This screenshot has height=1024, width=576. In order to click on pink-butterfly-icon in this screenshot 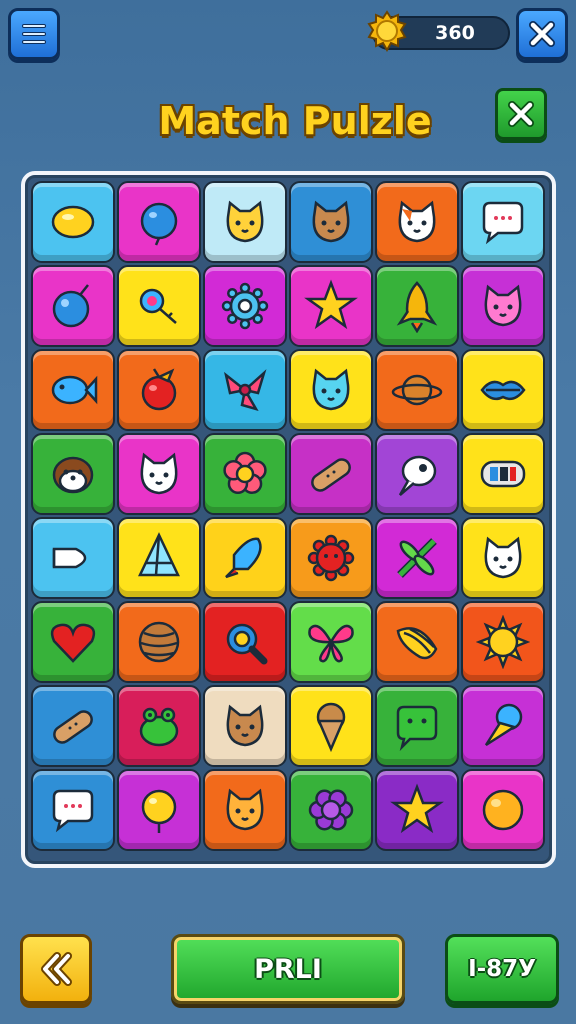, I will do `click(331, 643)`.